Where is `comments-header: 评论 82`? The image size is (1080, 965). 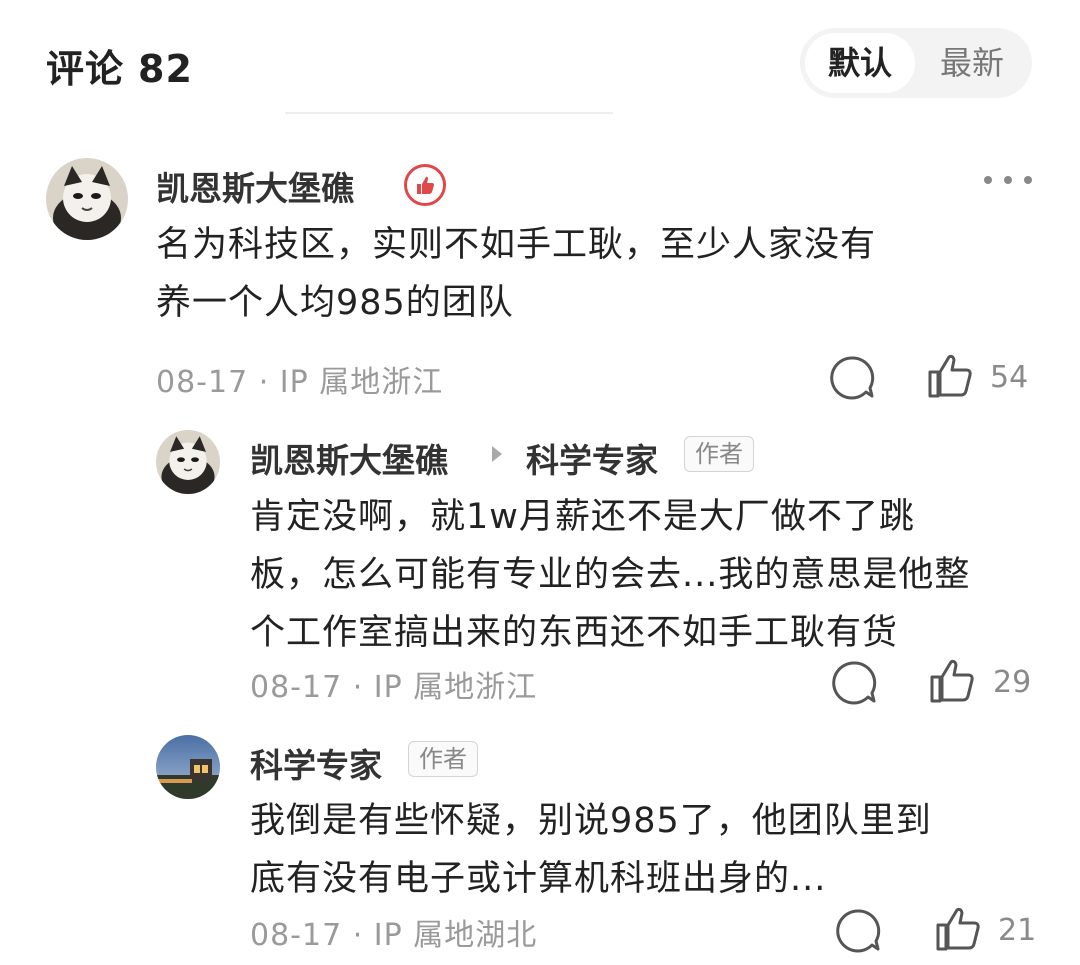
comments-header: 评论 82 is located at coordinates (119, 65).